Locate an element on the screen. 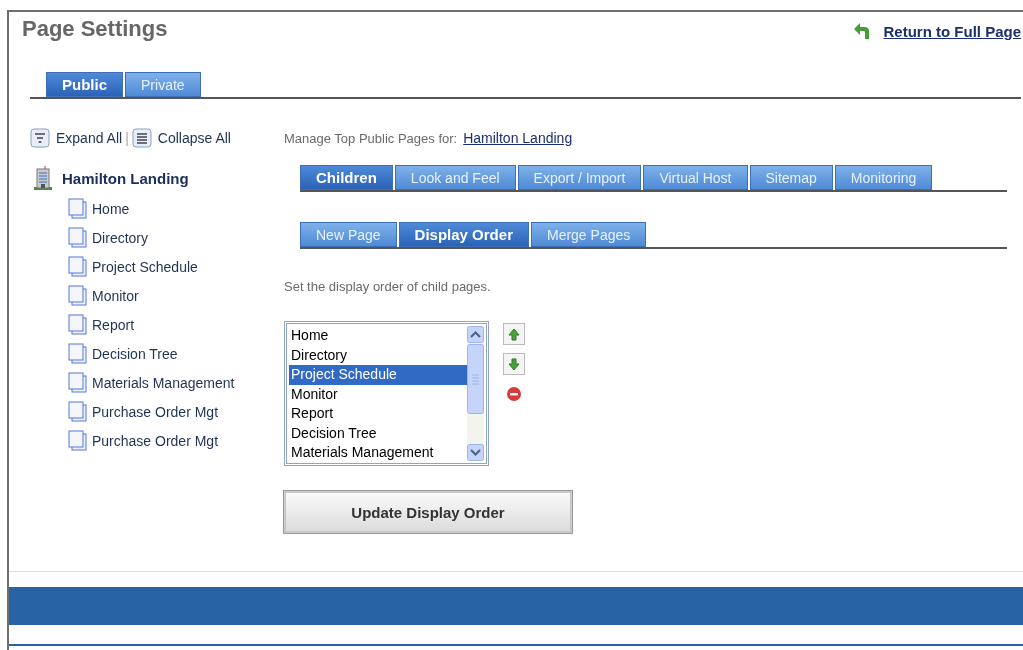 This screenshot has width=1023, height=650. tree-item: Directory is located at coordinates (176, 238).